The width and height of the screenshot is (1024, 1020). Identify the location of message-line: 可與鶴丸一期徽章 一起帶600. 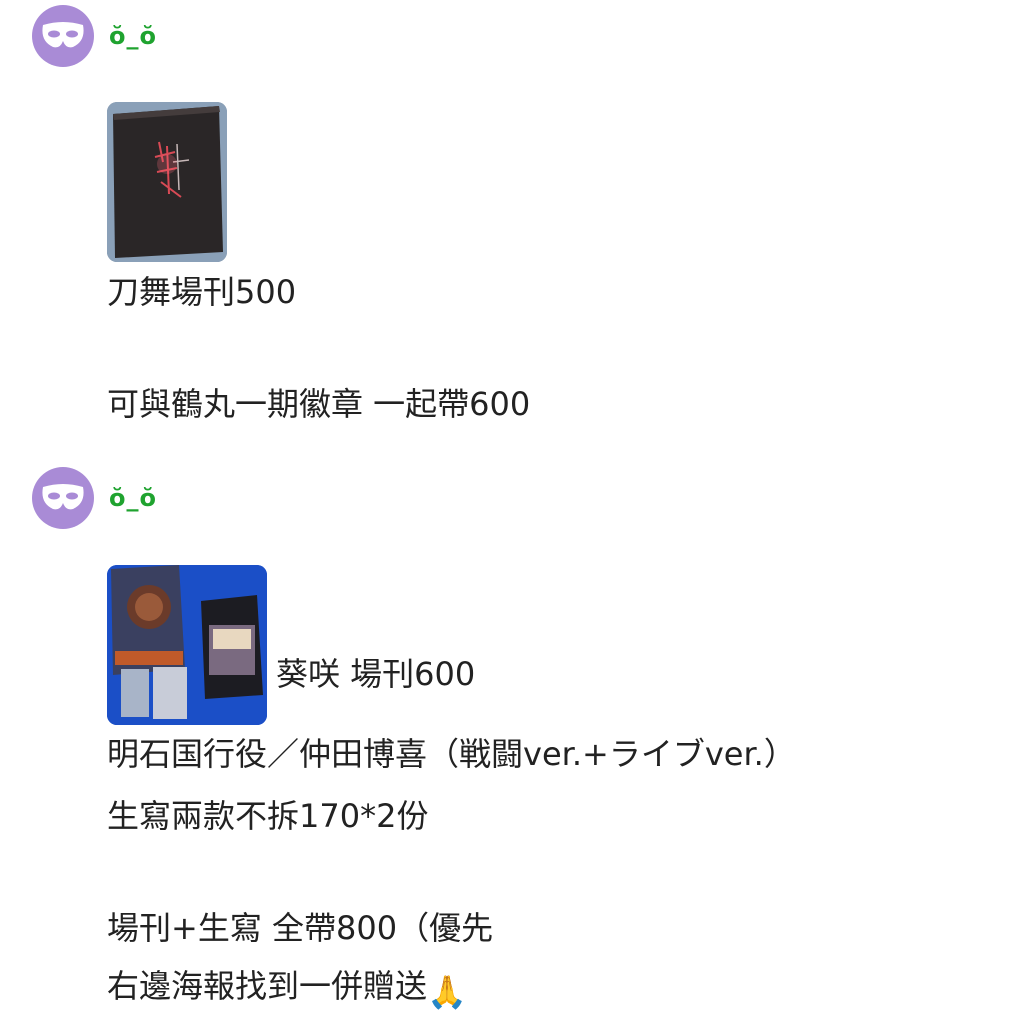
(319, 404).